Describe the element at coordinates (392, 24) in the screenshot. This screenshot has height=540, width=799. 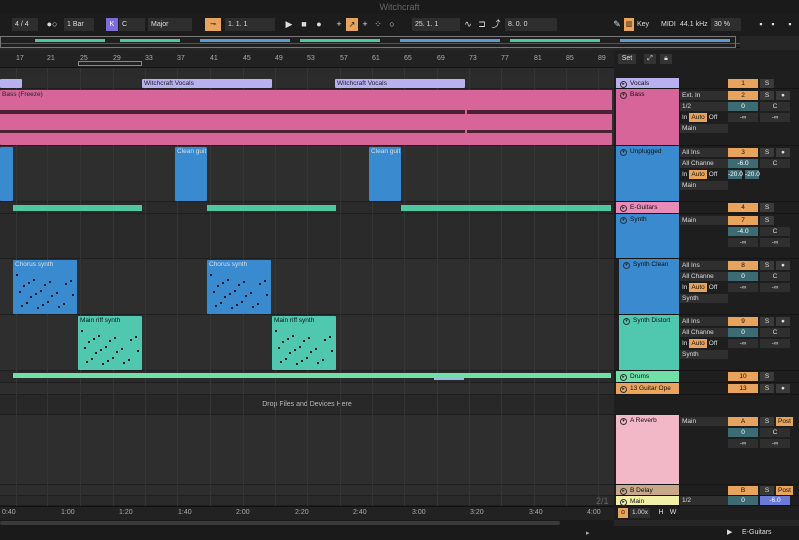
I see `session-record-icon: ○` at that location.